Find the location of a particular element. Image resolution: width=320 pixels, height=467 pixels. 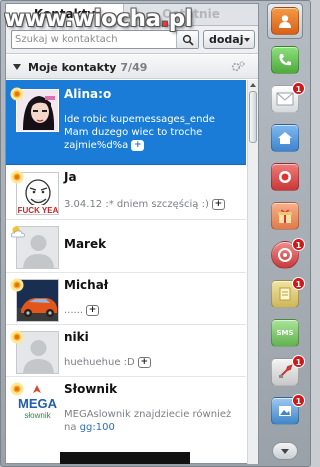

sms-label: SMS is located at coordinates (285, 333).